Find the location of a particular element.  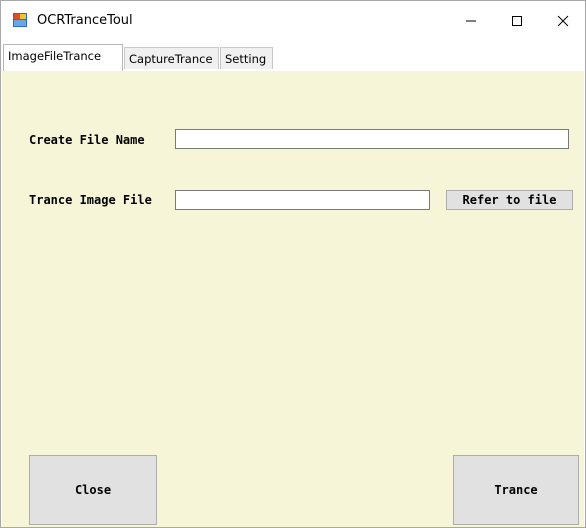

trance-image-file-input is located at coordinates (302, 200).